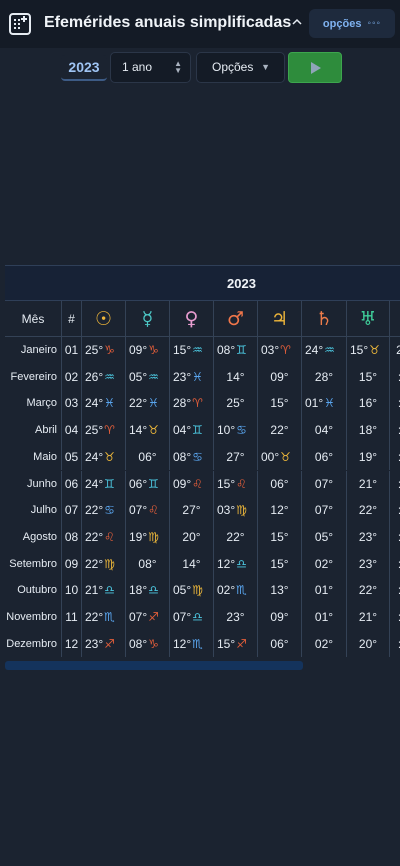 This screenshot has width=400, height=866. Describe the element at coordinates (280, 457) in the screenshot. I see `planet-position-cell: 00°♉` at that location.